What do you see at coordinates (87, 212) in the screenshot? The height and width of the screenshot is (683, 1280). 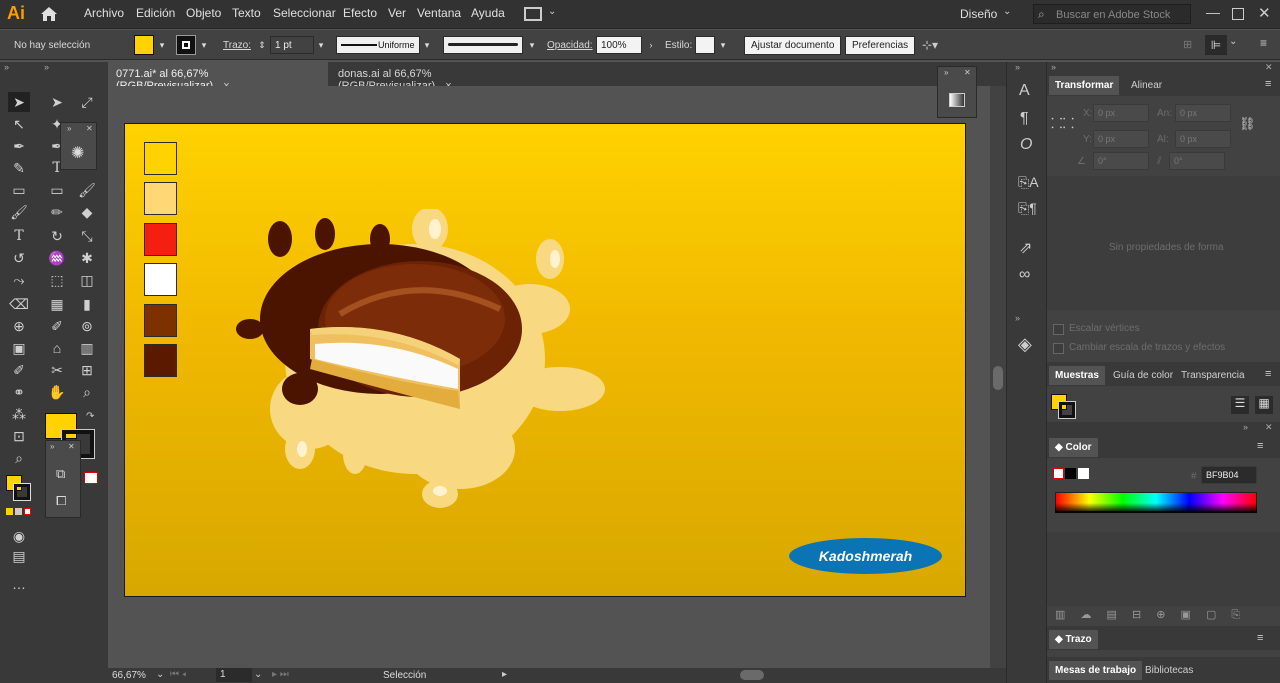 I see `blob-brush-icon: ◆` at bounding box center [87, 212].